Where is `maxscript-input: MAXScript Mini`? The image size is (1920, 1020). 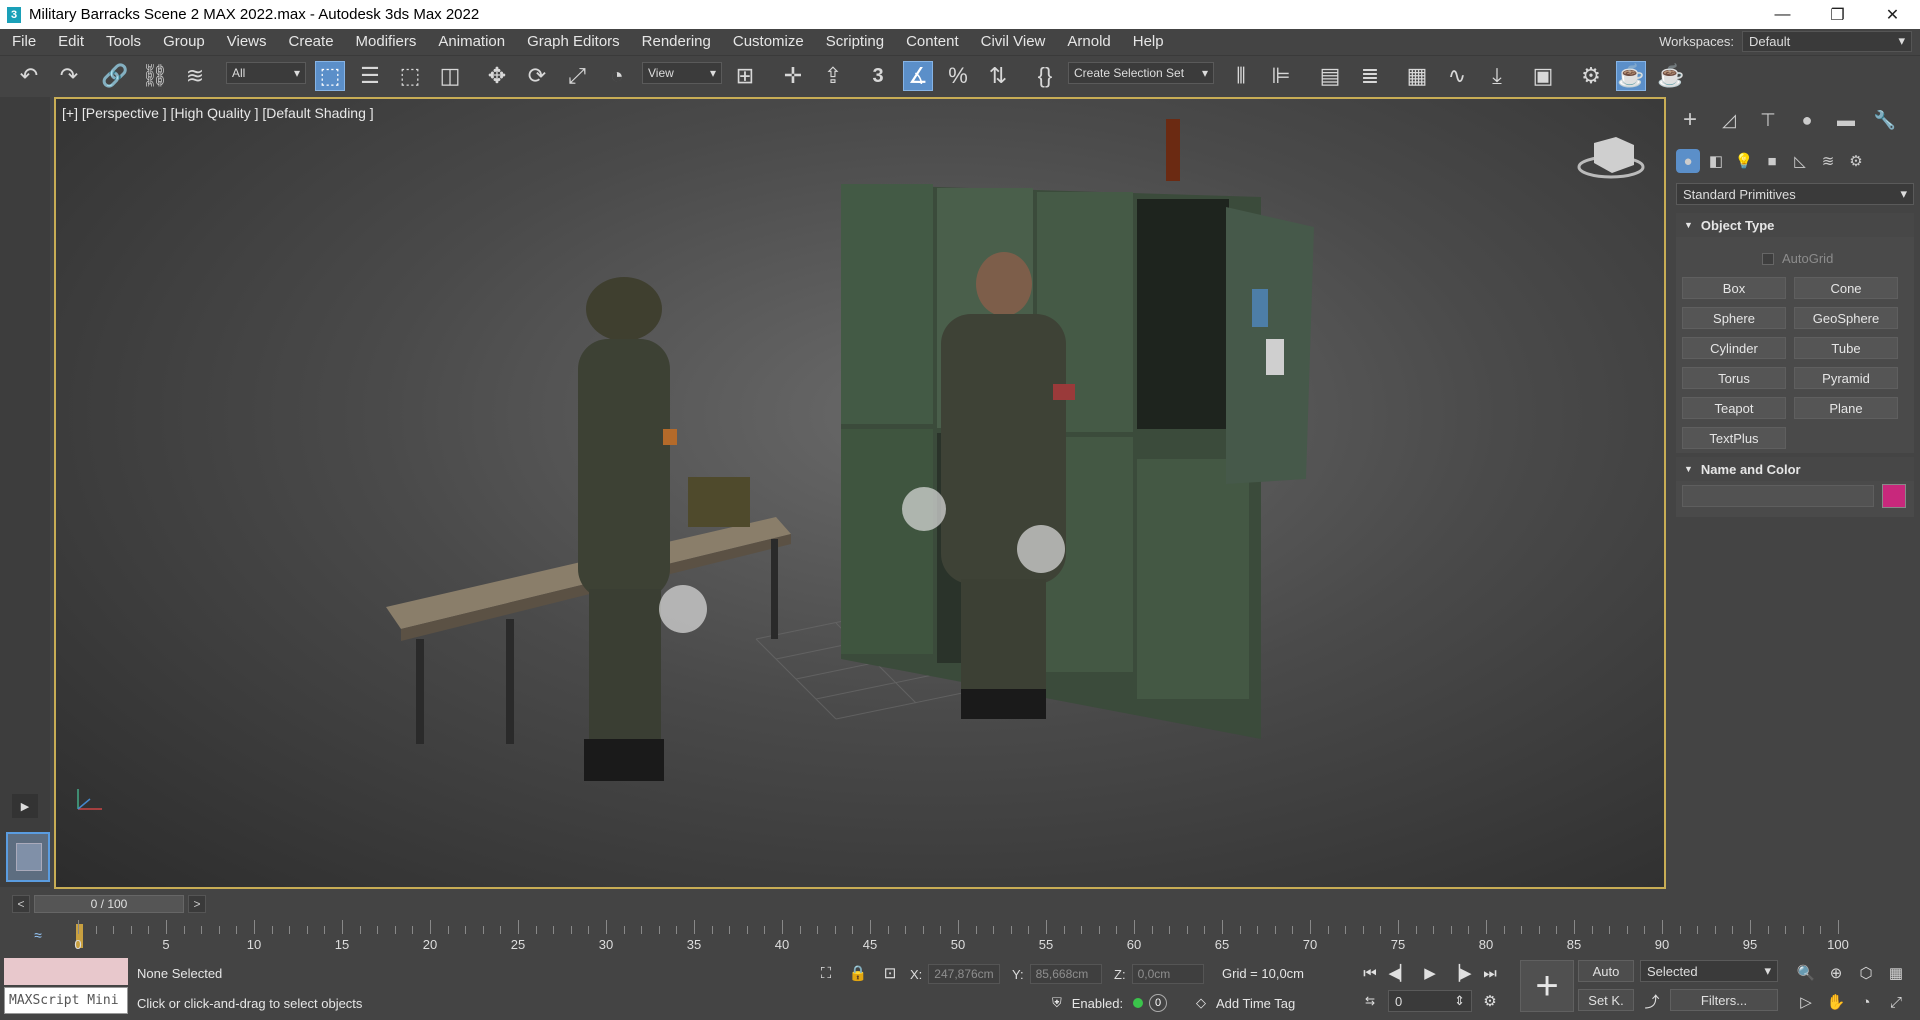
maxscript-input: MAXScript Mini is located at coordinates (66, 1000).